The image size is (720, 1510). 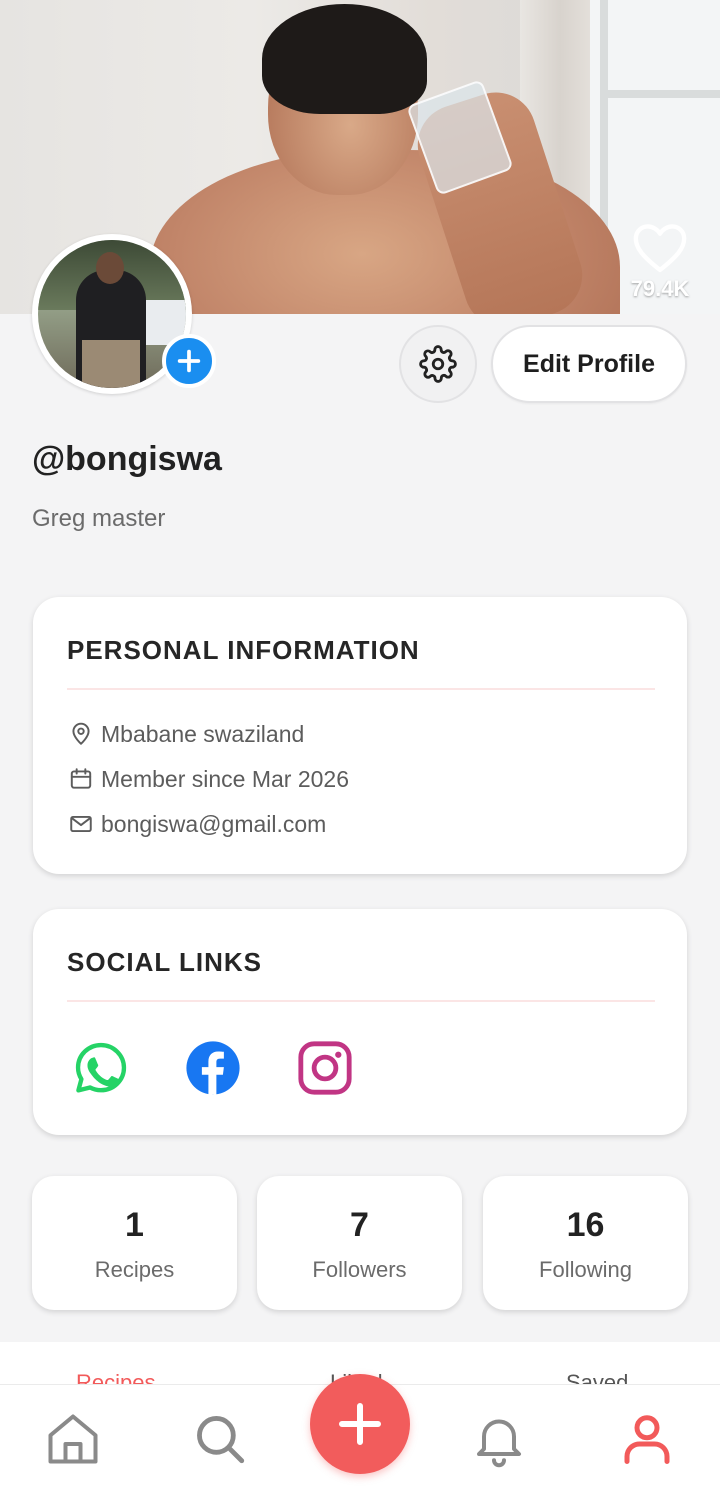 What do you see at coordinates (164, 962) in the screenshot?
I see `card-title: SOCIAL LINKS` at bounding box center [164, 962].